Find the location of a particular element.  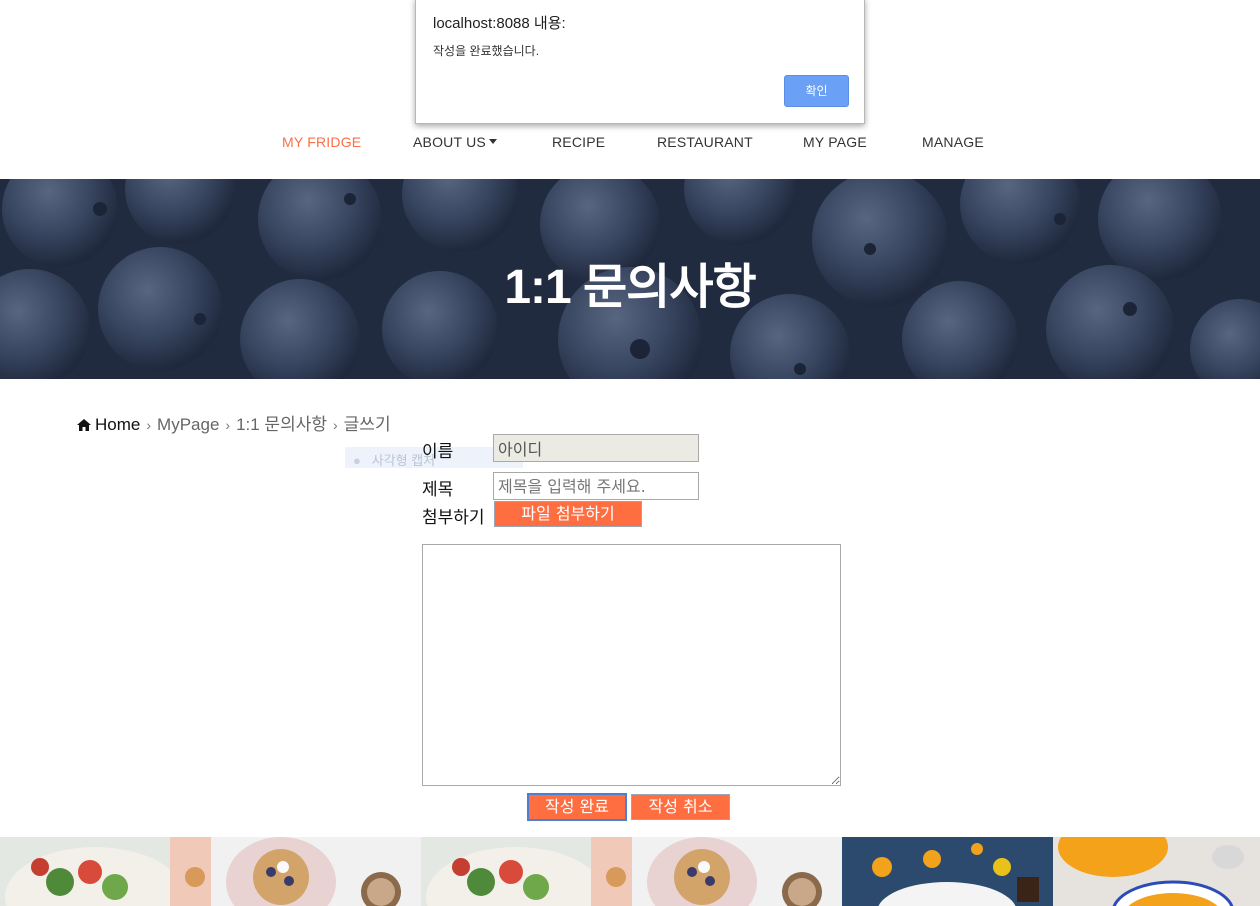

home-icon is located at coordinates (84, 425).